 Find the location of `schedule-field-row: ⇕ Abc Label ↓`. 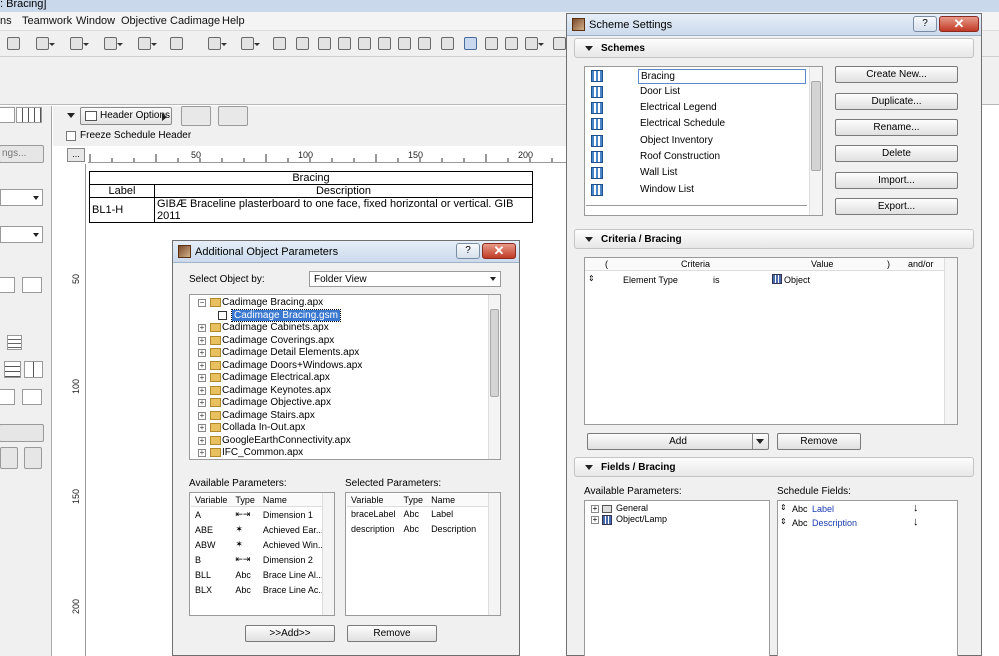

schedule-field-row: ⇕ Abc Label ↓ is located at coordinates (867, 509).